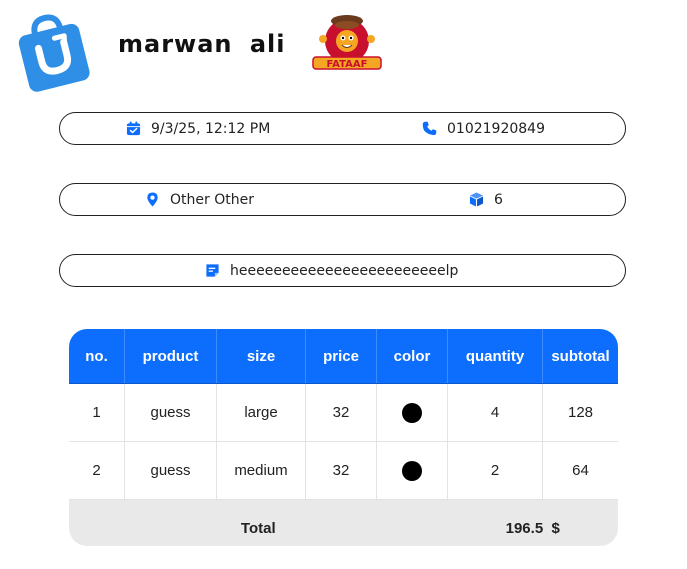 Image resolution: width=687 pixels, height=569 pixels. Describe the element at coordinates (97, 412) in the screenshot. I see `row-number: 1` at that location.